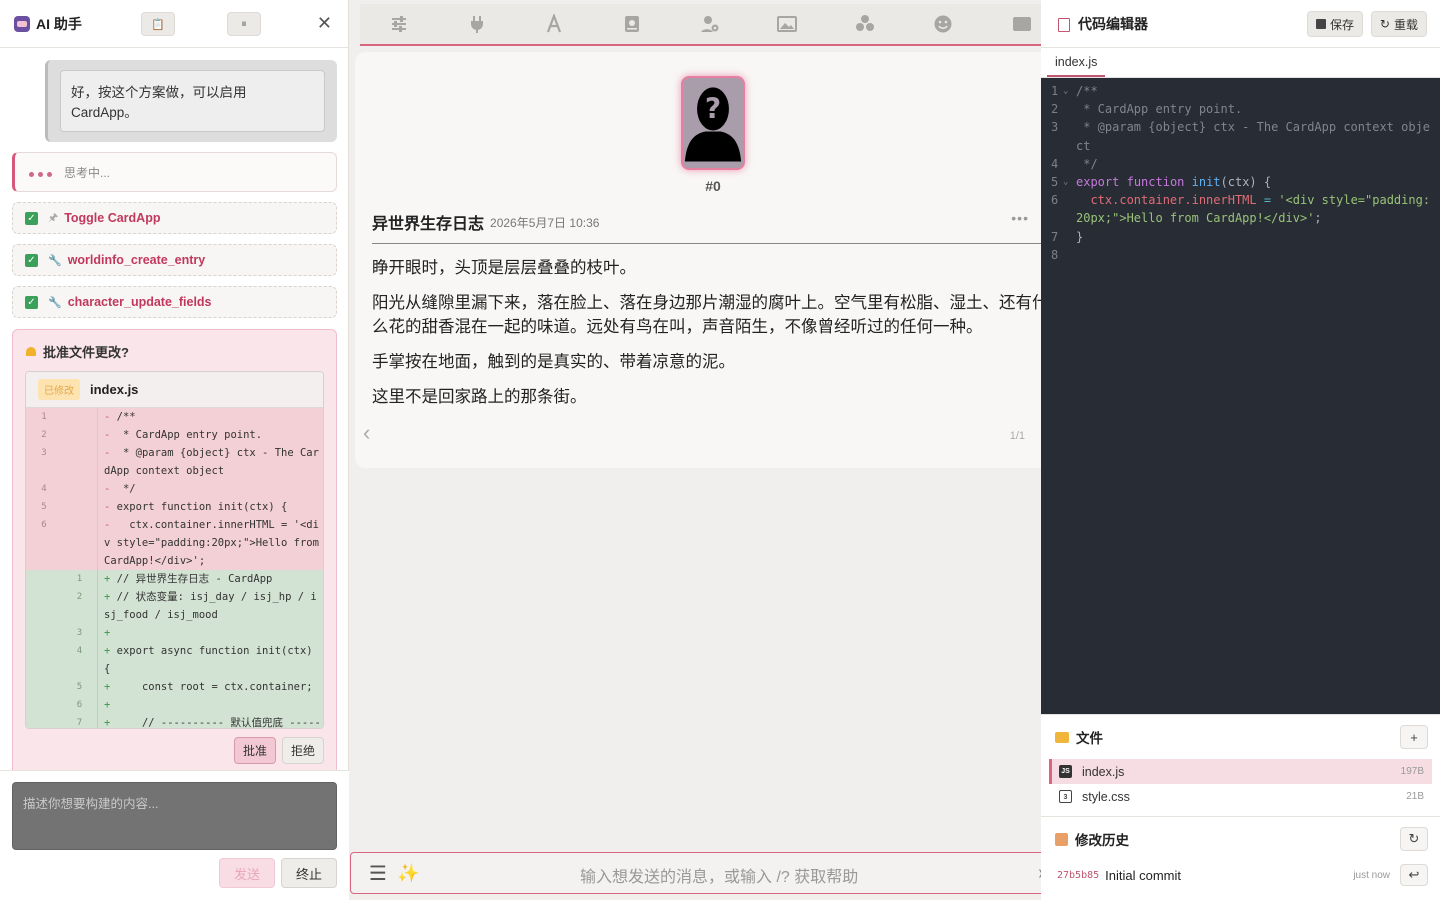 Image resolution: width=1440 pixels, height=900 pixels. I want to click on diff-line-added: 5 + const root = ctx.container;, so click(174, 687).